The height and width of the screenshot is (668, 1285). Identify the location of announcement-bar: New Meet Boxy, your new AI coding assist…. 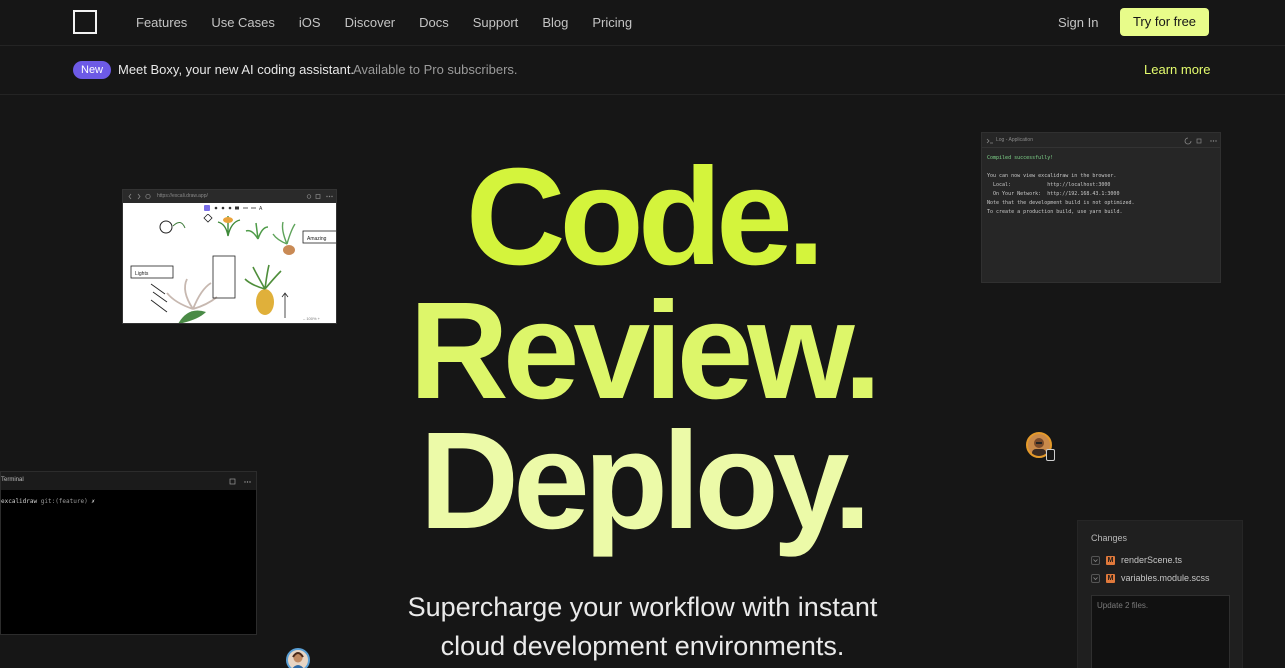
(642, 71).